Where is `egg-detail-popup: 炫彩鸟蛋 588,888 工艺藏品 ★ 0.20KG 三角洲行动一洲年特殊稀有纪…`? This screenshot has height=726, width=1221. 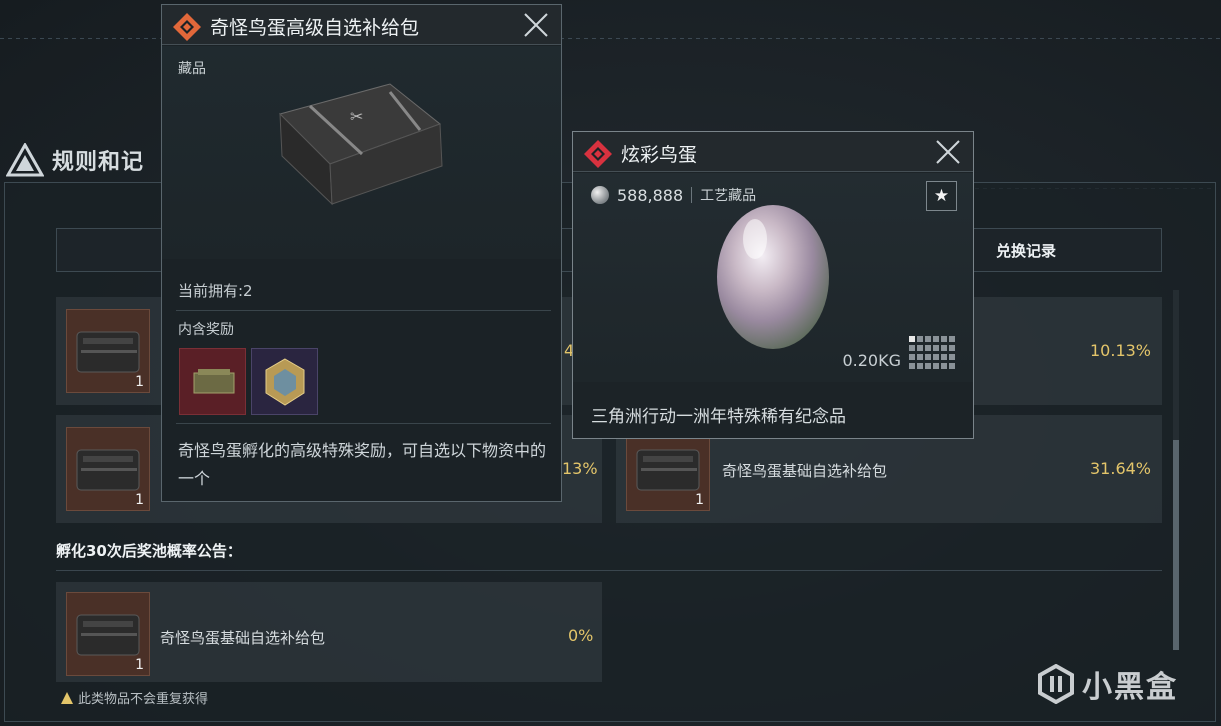 egg-detail-popup: 炫彩鸟蛋 588,888 工艺藏品 ★ 0.20KG 三角洲行动一洲年特殊稀有纪… is located at coordinates (773, 285).